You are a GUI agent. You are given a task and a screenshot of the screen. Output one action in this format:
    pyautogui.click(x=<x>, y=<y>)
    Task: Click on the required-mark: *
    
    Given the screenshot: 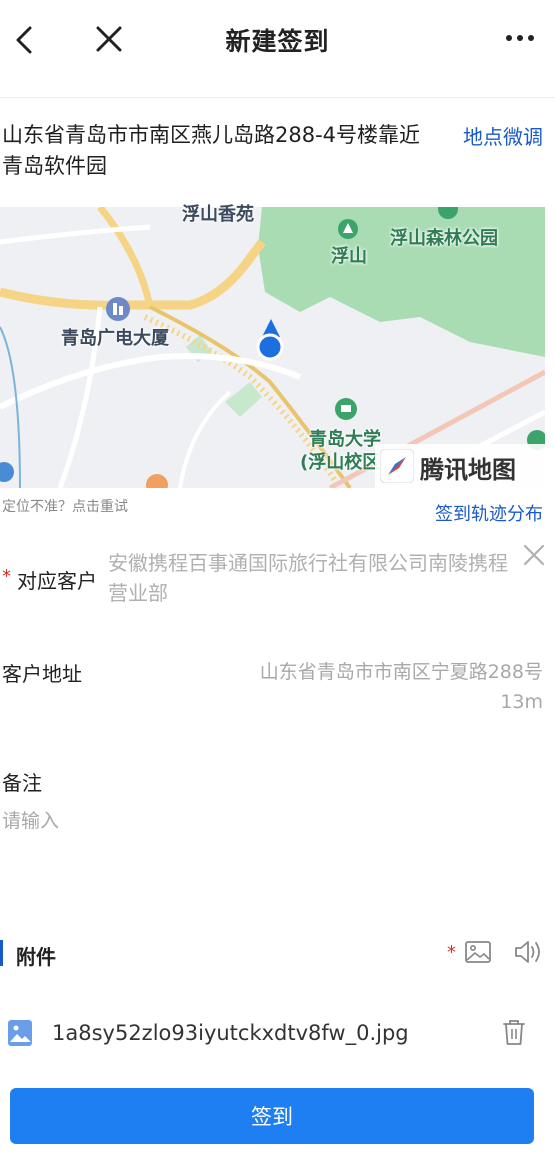 What is the action you would take?
    pyautogui.click(x=6, y=576)
    